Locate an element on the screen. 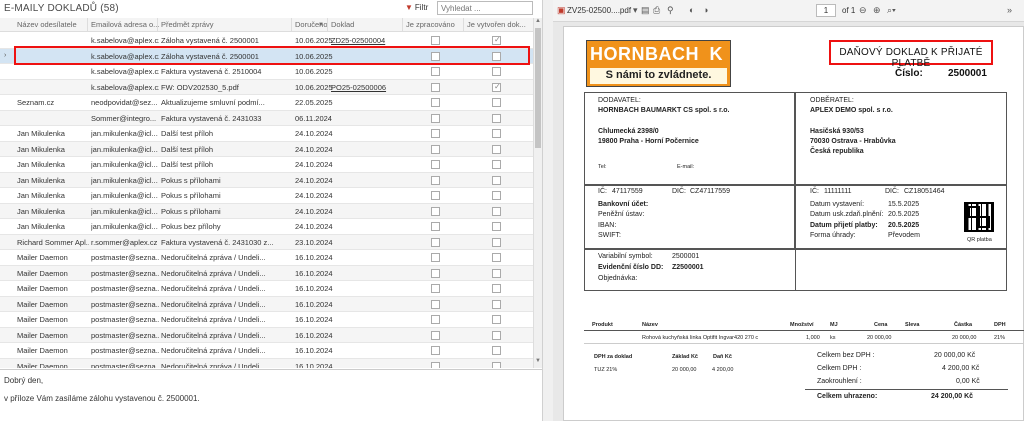  filter-button: ▼ Filtr is located at coordinates (416, 7).